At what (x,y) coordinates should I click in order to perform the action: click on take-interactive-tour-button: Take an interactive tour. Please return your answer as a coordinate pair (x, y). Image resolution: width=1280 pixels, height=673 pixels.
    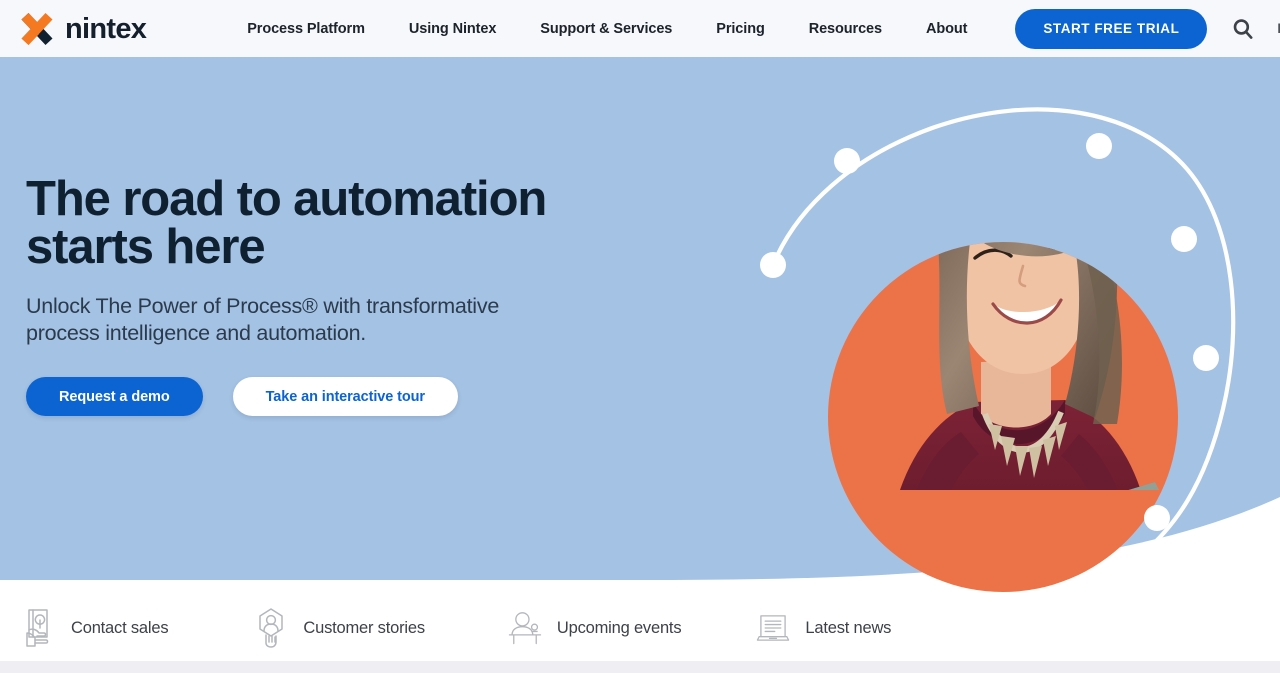
    Looking at the image, I should click on (345, 396).